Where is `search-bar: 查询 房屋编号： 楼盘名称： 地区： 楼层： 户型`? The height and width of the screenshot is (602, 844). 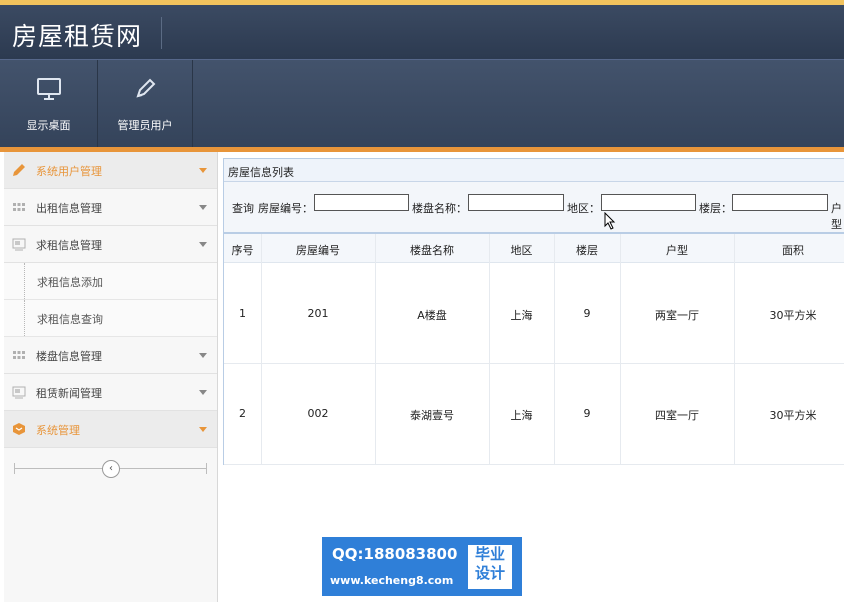
search-bar: 查询 房屋编号： 楼盘名称： 地区： 楼层： 户型 is located at coordinates (534, 208).